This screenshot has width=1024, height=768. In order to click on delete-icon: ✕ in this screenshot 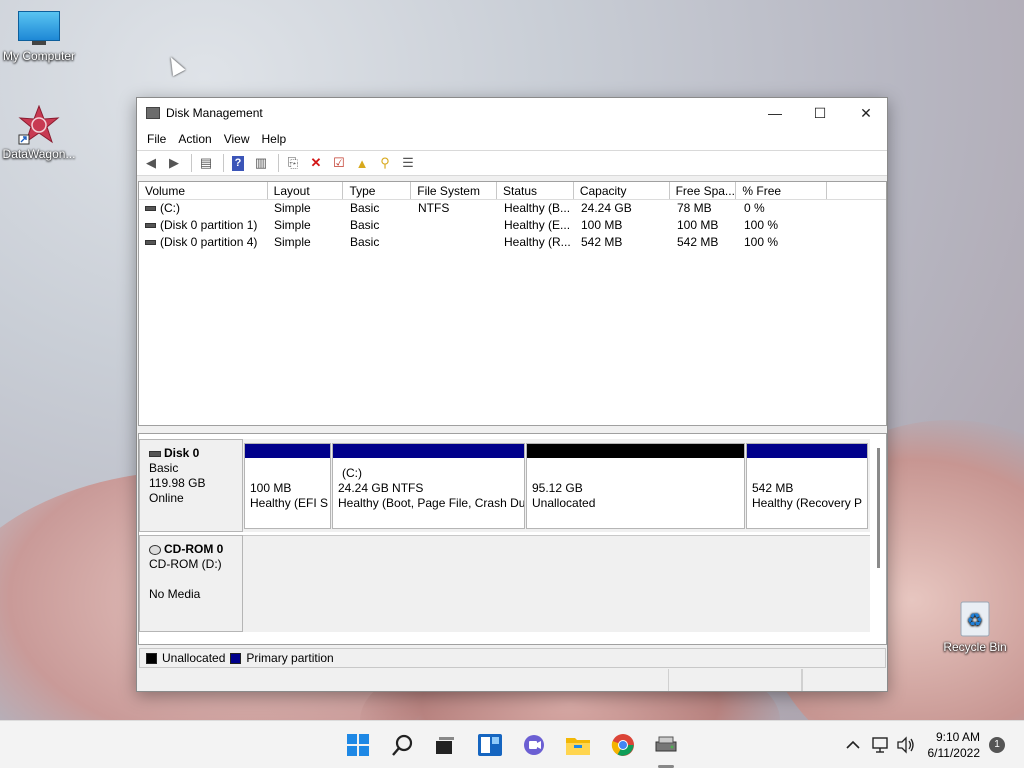, I will do `click(316, 163)`.